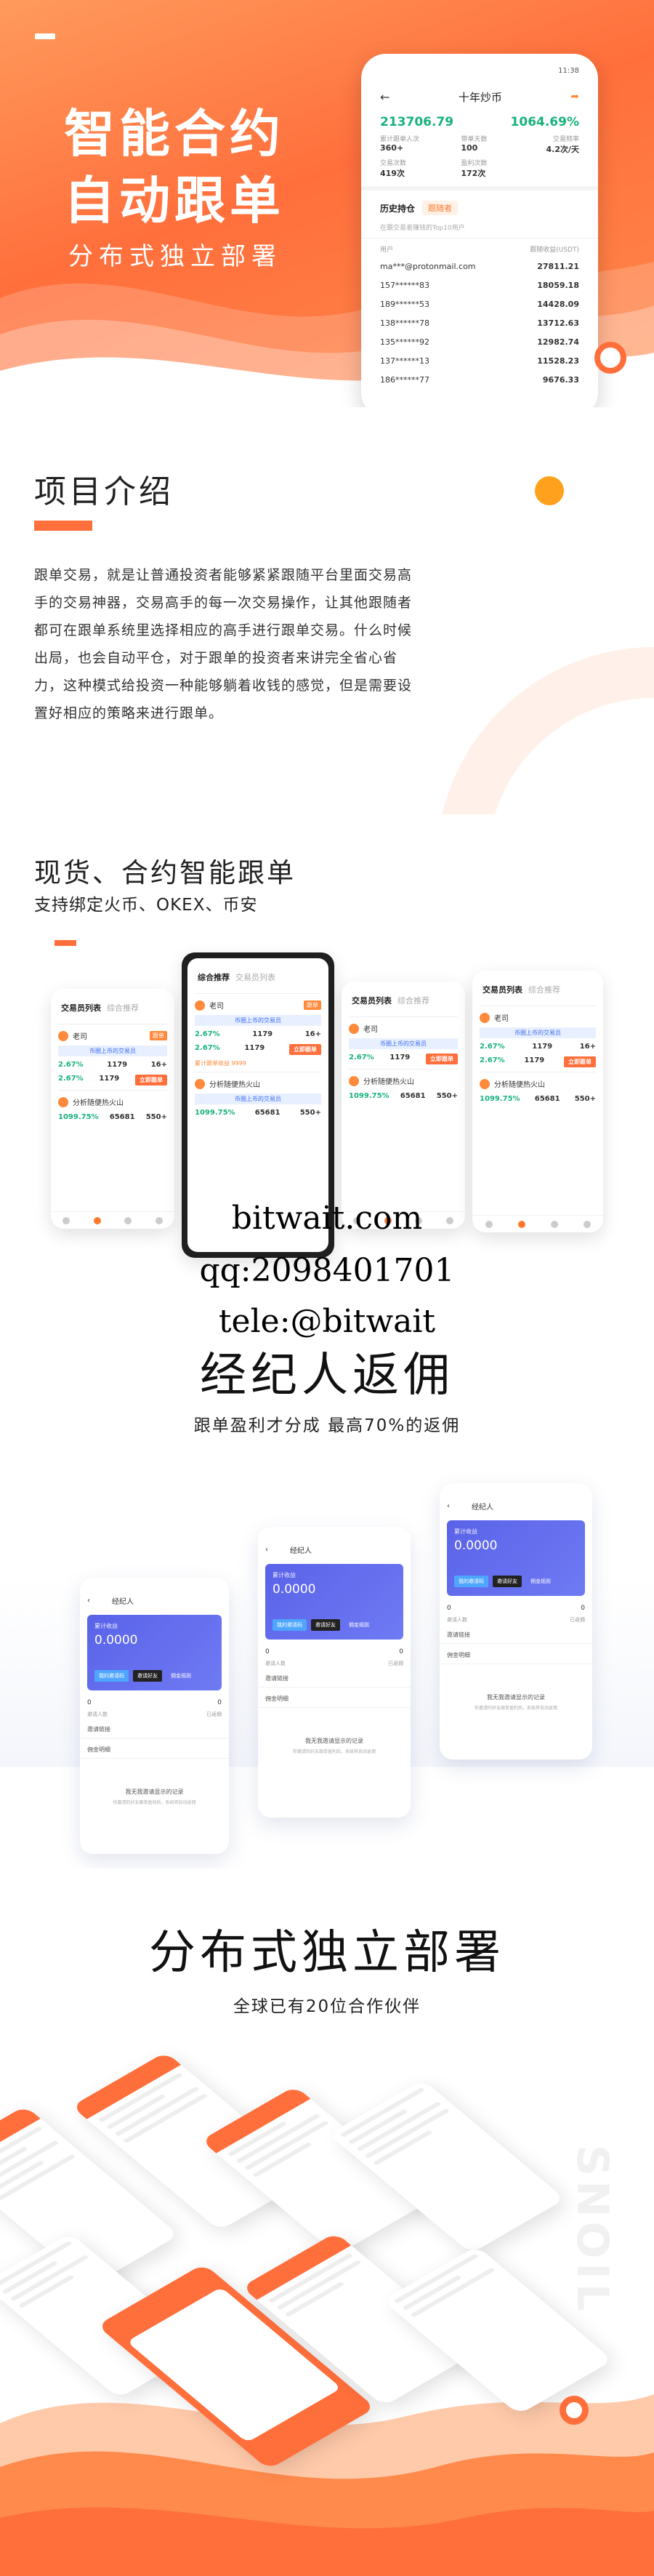 The image size is (654, 2576). Describe the element at coordinates (112, 1055) in the screenshot. I see `trader-card: 老司 跟单 币圈上币的交易员 2.67% 1179 16+ 2.67% 1179 立即跟单` at that location.